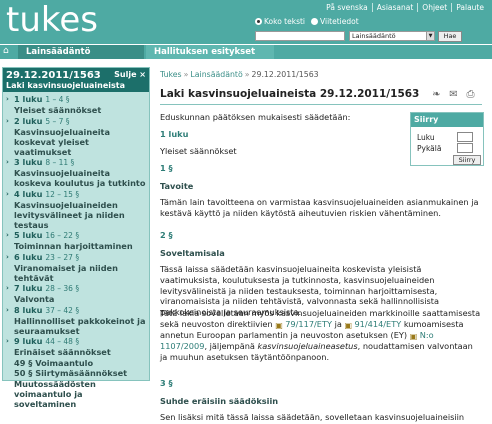  What do you see at coordinates (394, 7) in the screenshot?
I see `link-keywords: Asiasanat` at bounding box center [394, 7].